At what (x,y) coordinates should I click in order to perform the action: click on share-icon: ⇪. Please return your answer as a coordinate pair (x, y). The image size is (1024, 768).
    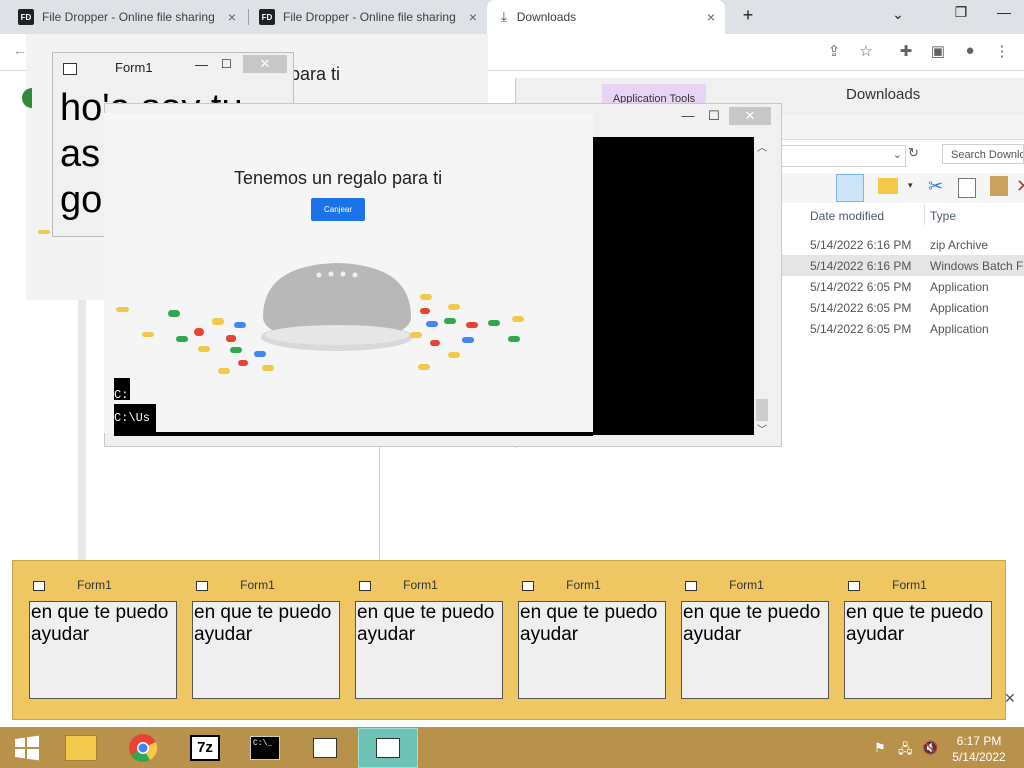
    Looking at the image, I should click on (834, 51).